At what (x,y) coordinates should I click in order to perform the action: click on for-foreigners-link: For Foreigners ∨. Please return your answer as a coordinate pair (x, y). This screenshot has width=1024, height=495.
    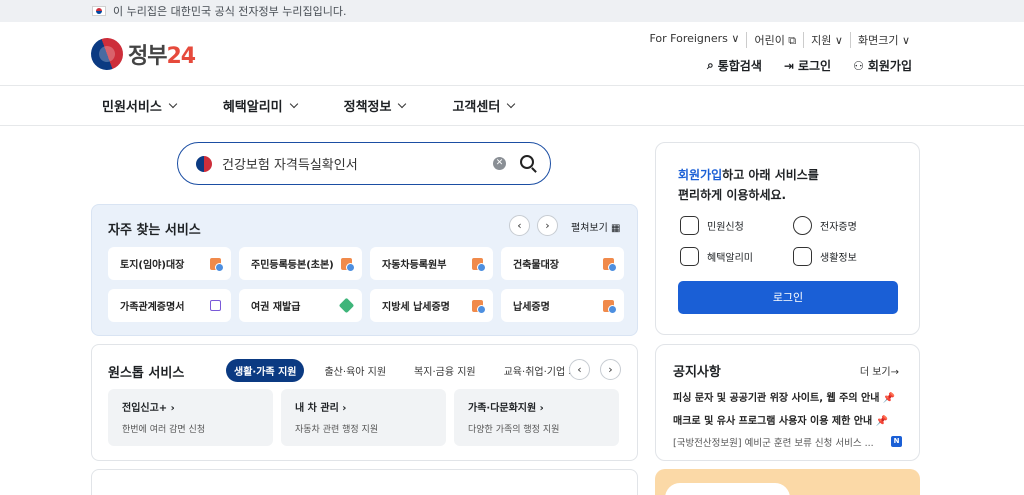
    Looking at the image, I should click on (694, 40).